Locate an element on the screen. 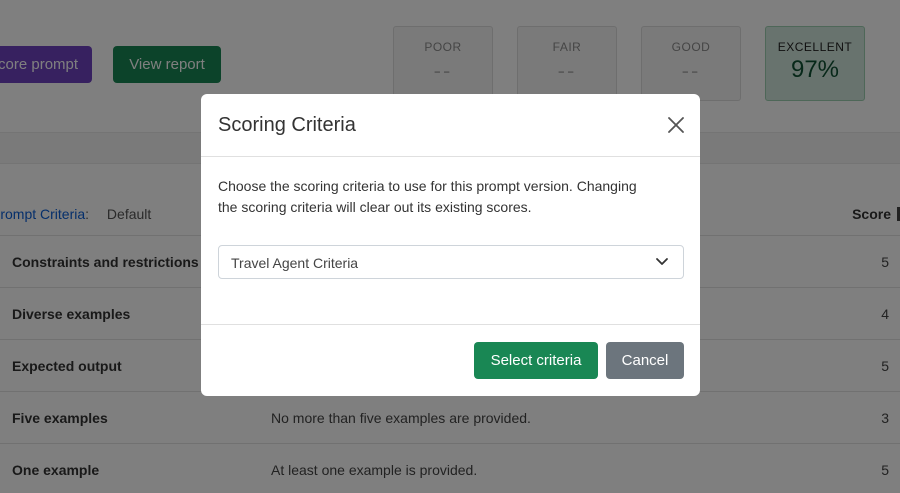 The width and height of the screenshot is (900, 493). close-icon is located at coordinates (676, 125).